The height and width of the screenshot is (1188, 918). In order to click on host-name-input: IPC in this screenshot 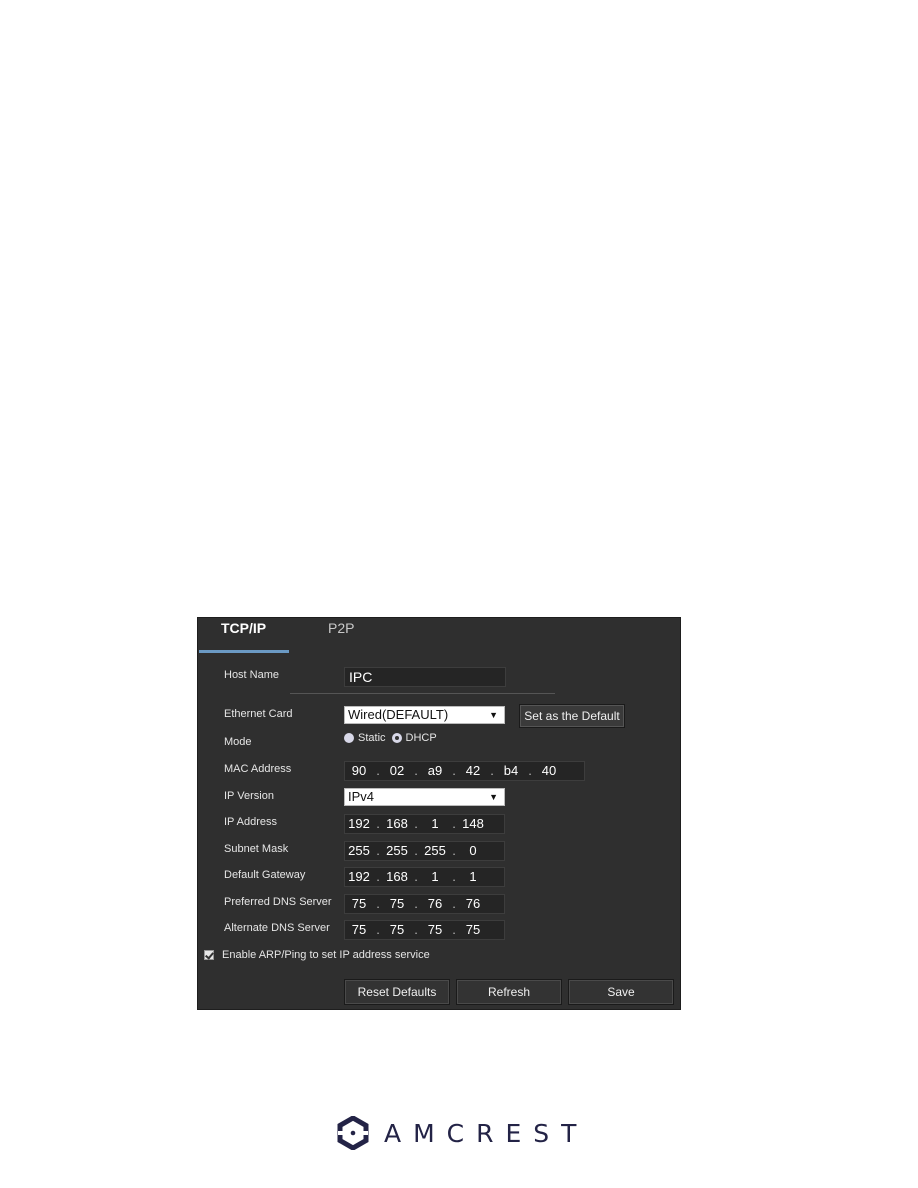, I will do `click(425, 677)`.